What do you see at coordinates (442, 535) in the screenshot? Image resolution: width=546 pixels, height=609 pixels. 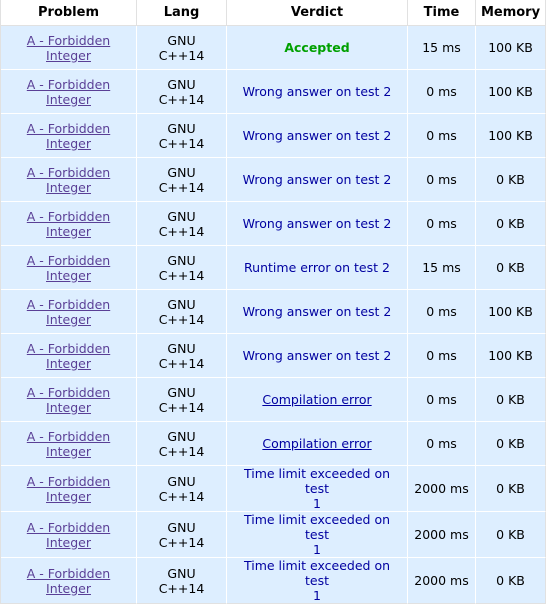 I see `time-cell: 2000 ms` at bounding box center [442, 535].